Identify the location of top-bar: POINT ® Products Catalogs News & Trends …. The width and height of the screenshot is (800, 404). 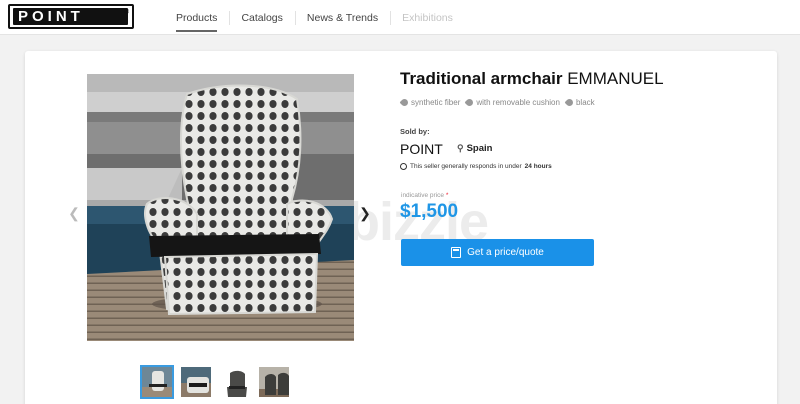
(400, 17).